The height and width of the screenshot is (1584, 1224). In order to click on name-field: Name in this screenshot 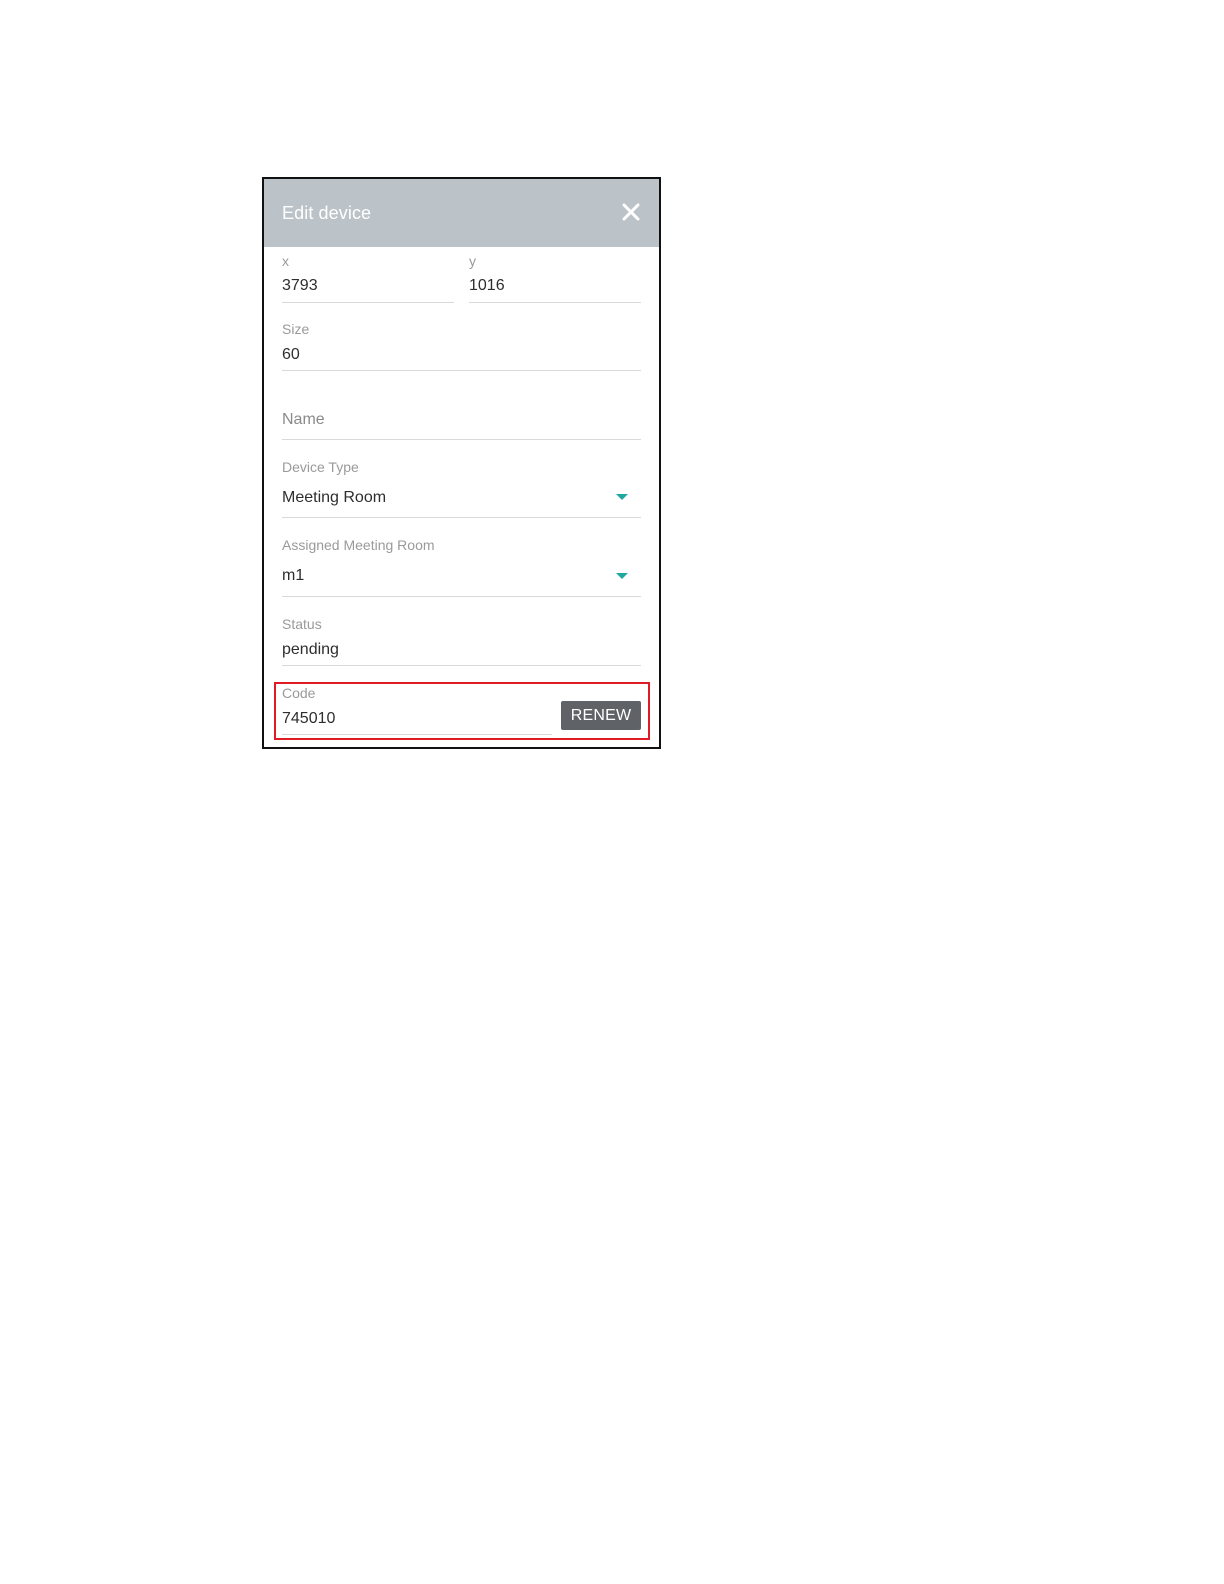, I will do `click(461, 421)`.